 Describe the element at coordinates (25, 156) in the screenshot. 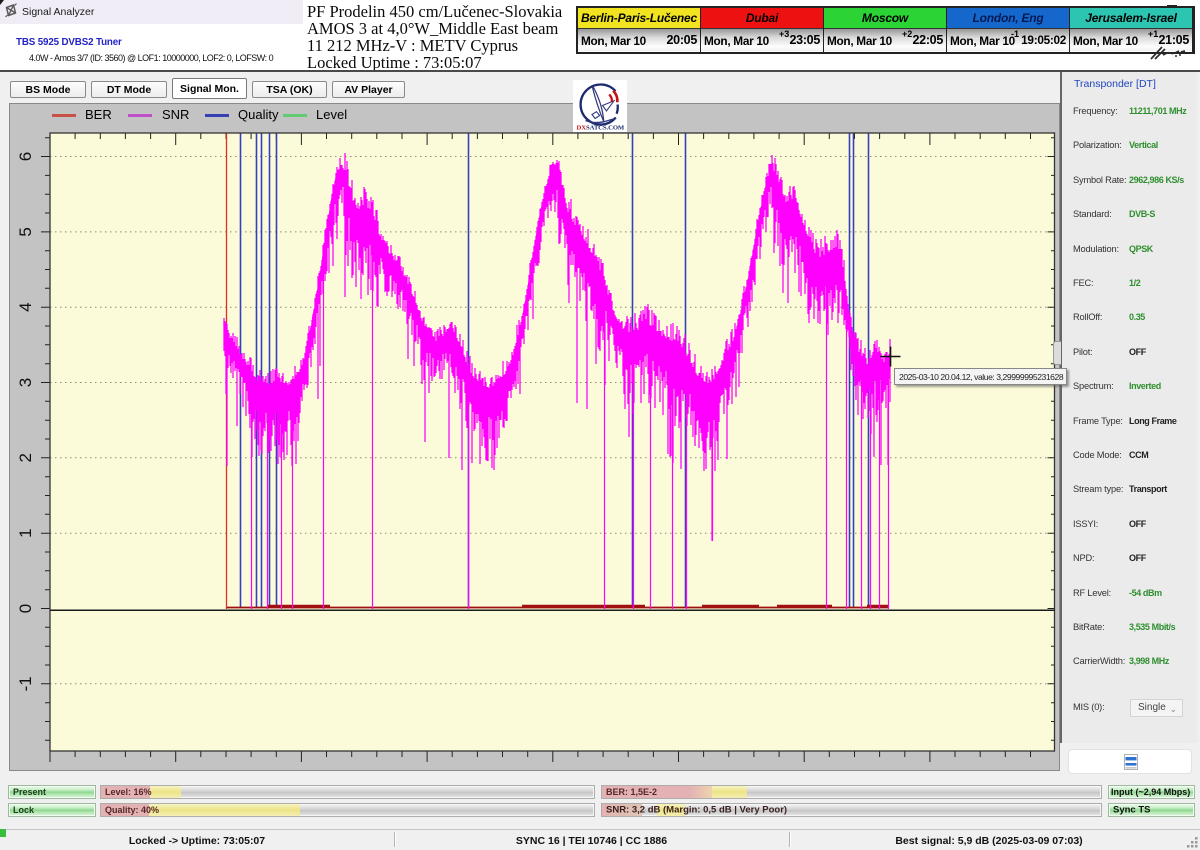

I see `svg-text: 6` at that location.